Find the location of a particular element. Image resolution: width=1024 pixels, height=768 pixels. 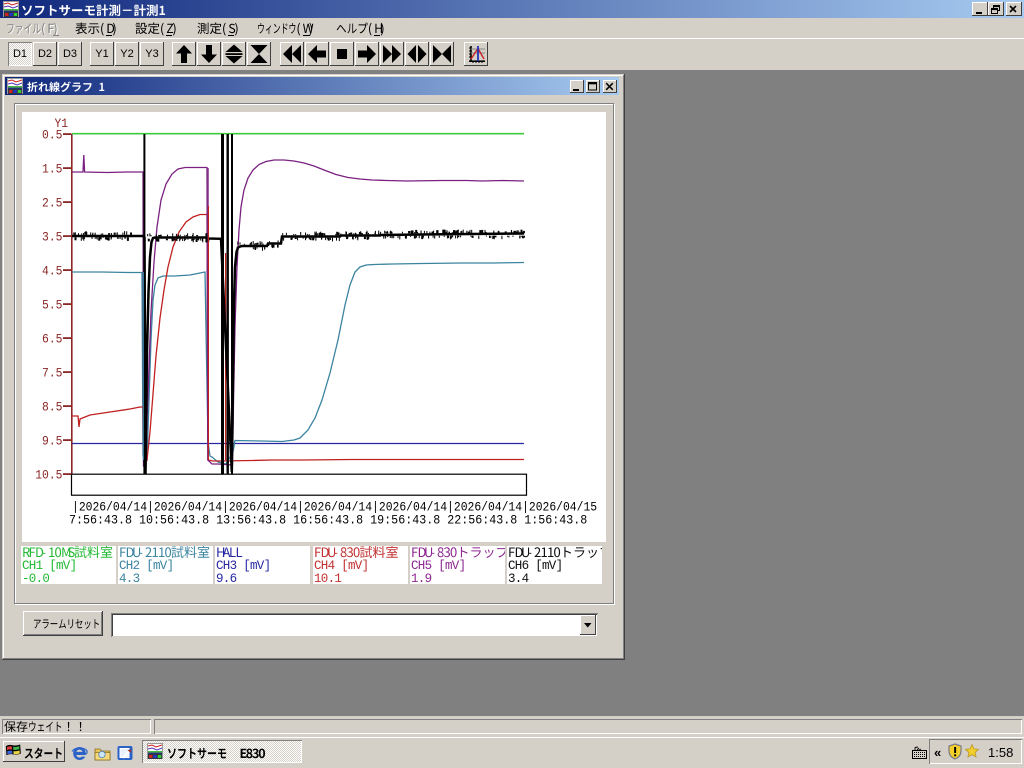

svg-text: 3.5 is located at coordinates (52, 238).